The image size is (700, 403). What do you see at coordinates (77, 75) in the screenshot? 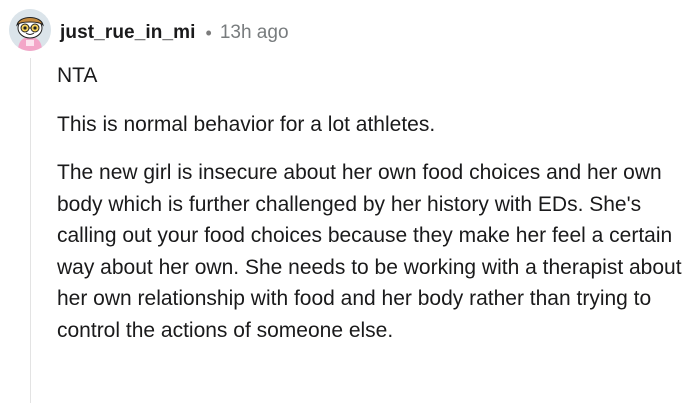
I see `comment-paragraph: NTA` at bounding box center [77, 75].